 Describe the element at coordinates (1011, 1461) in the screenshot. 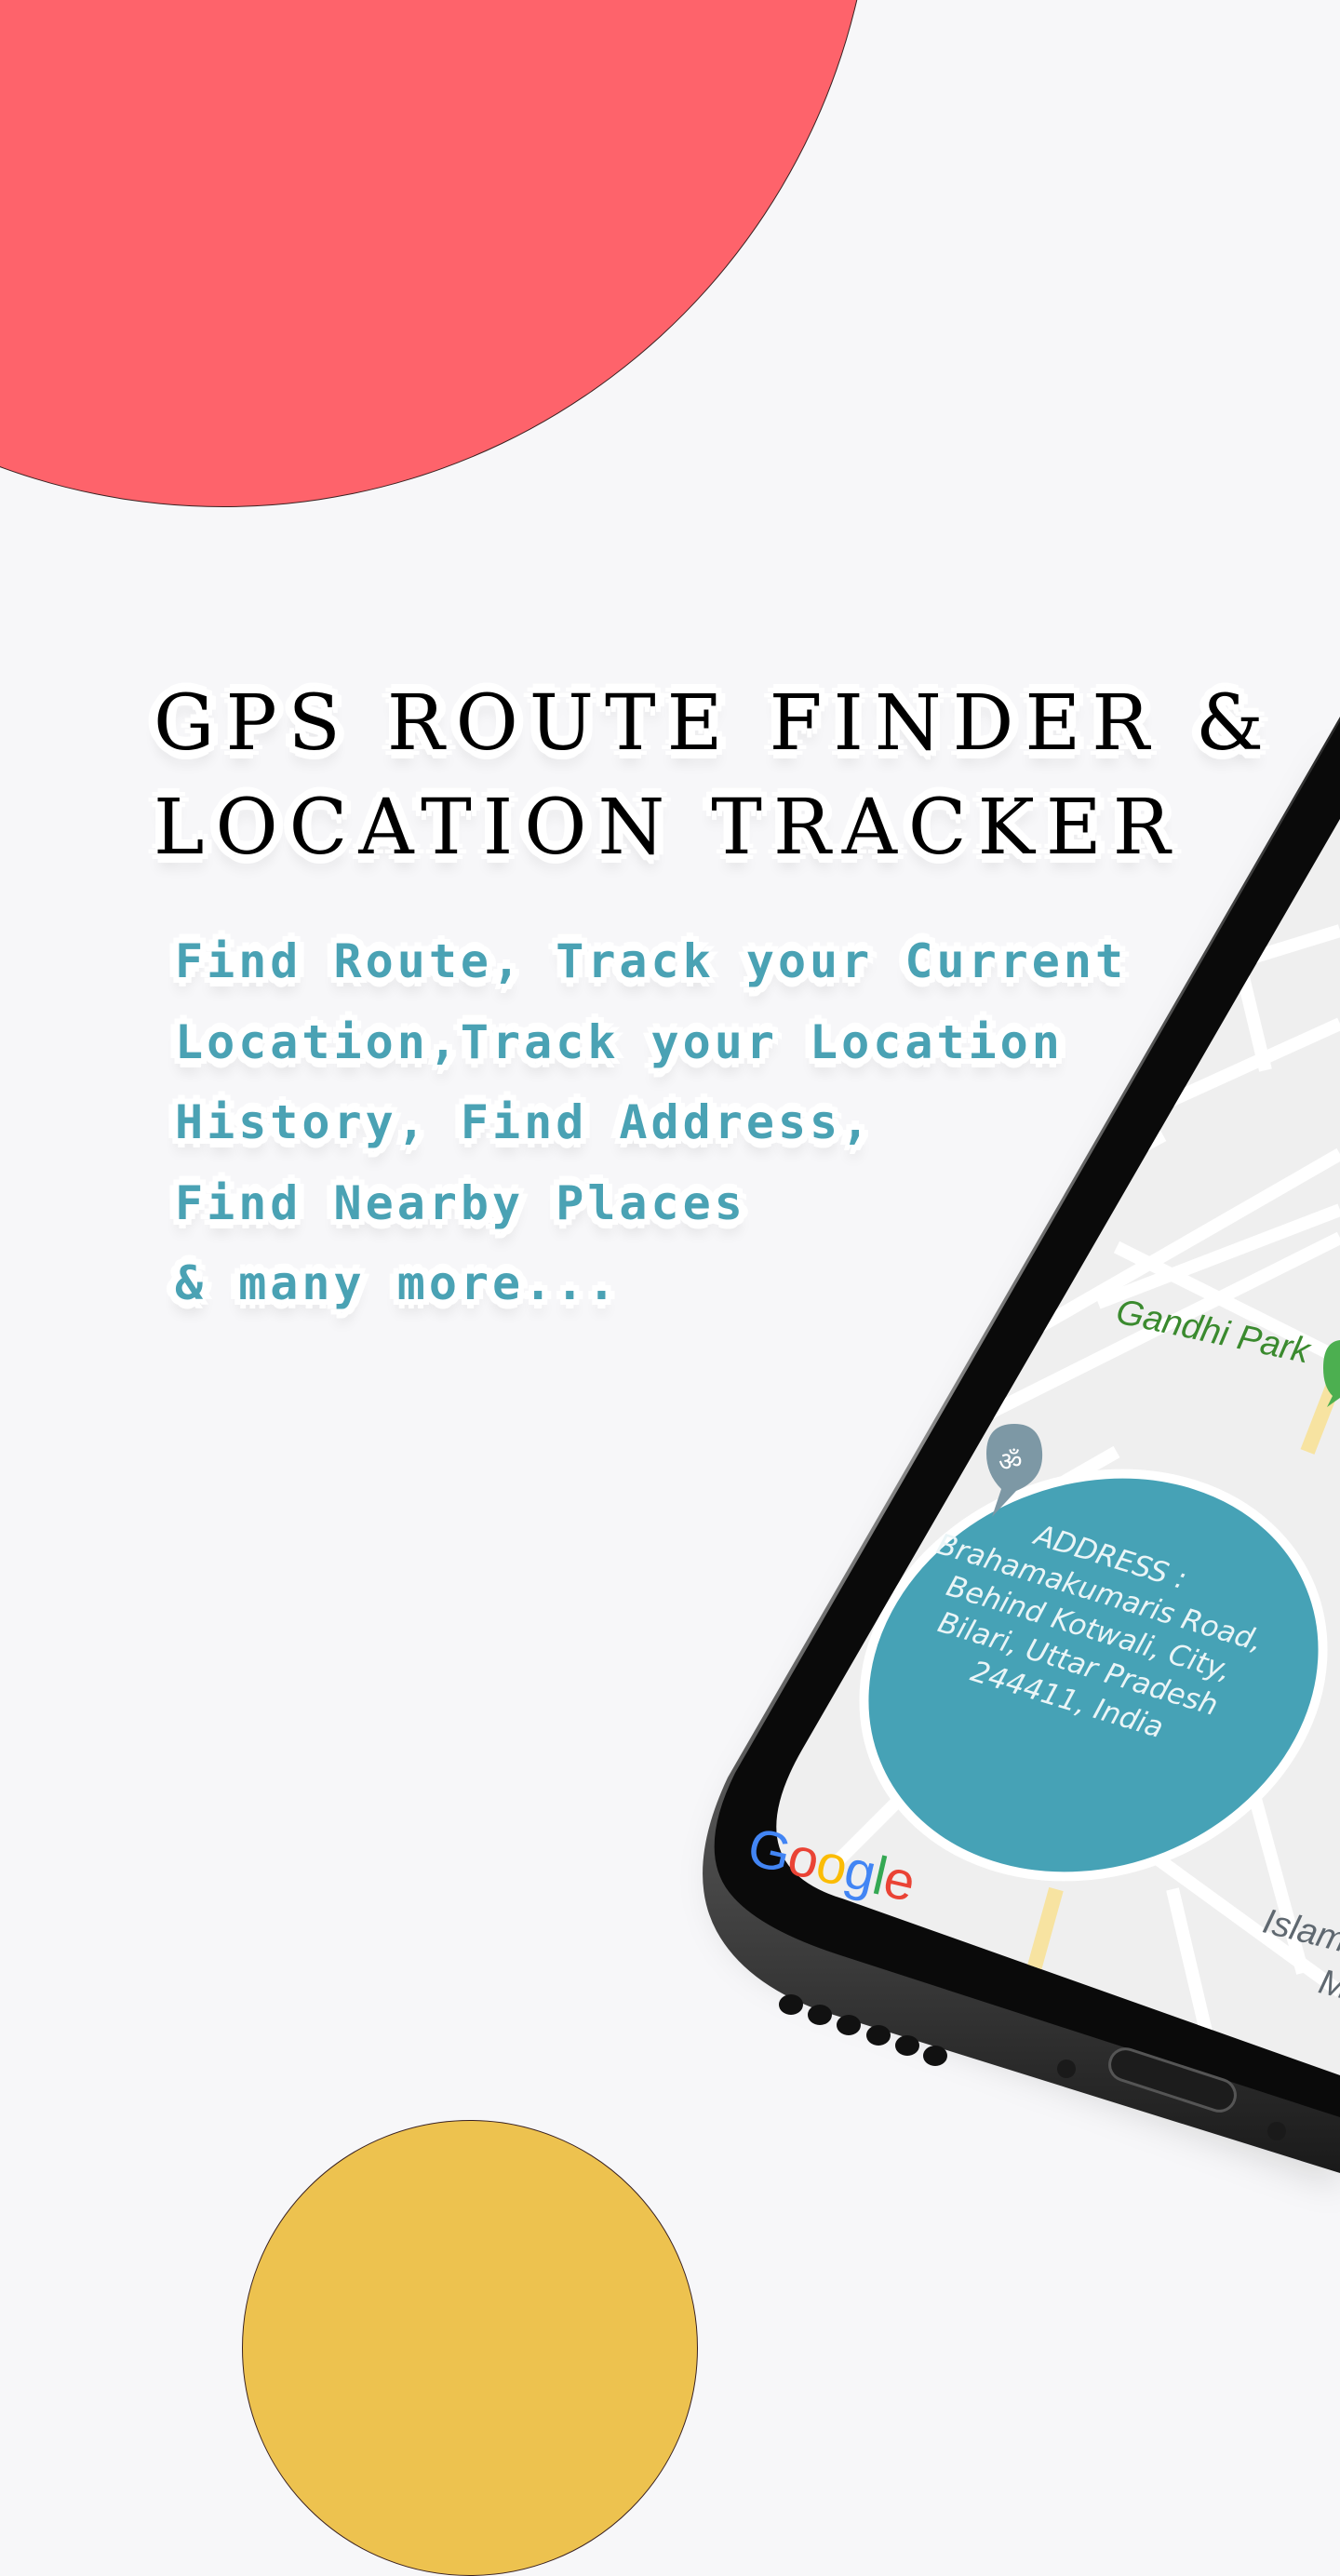

I see `om-glyph-icon: ॐ` at that location.